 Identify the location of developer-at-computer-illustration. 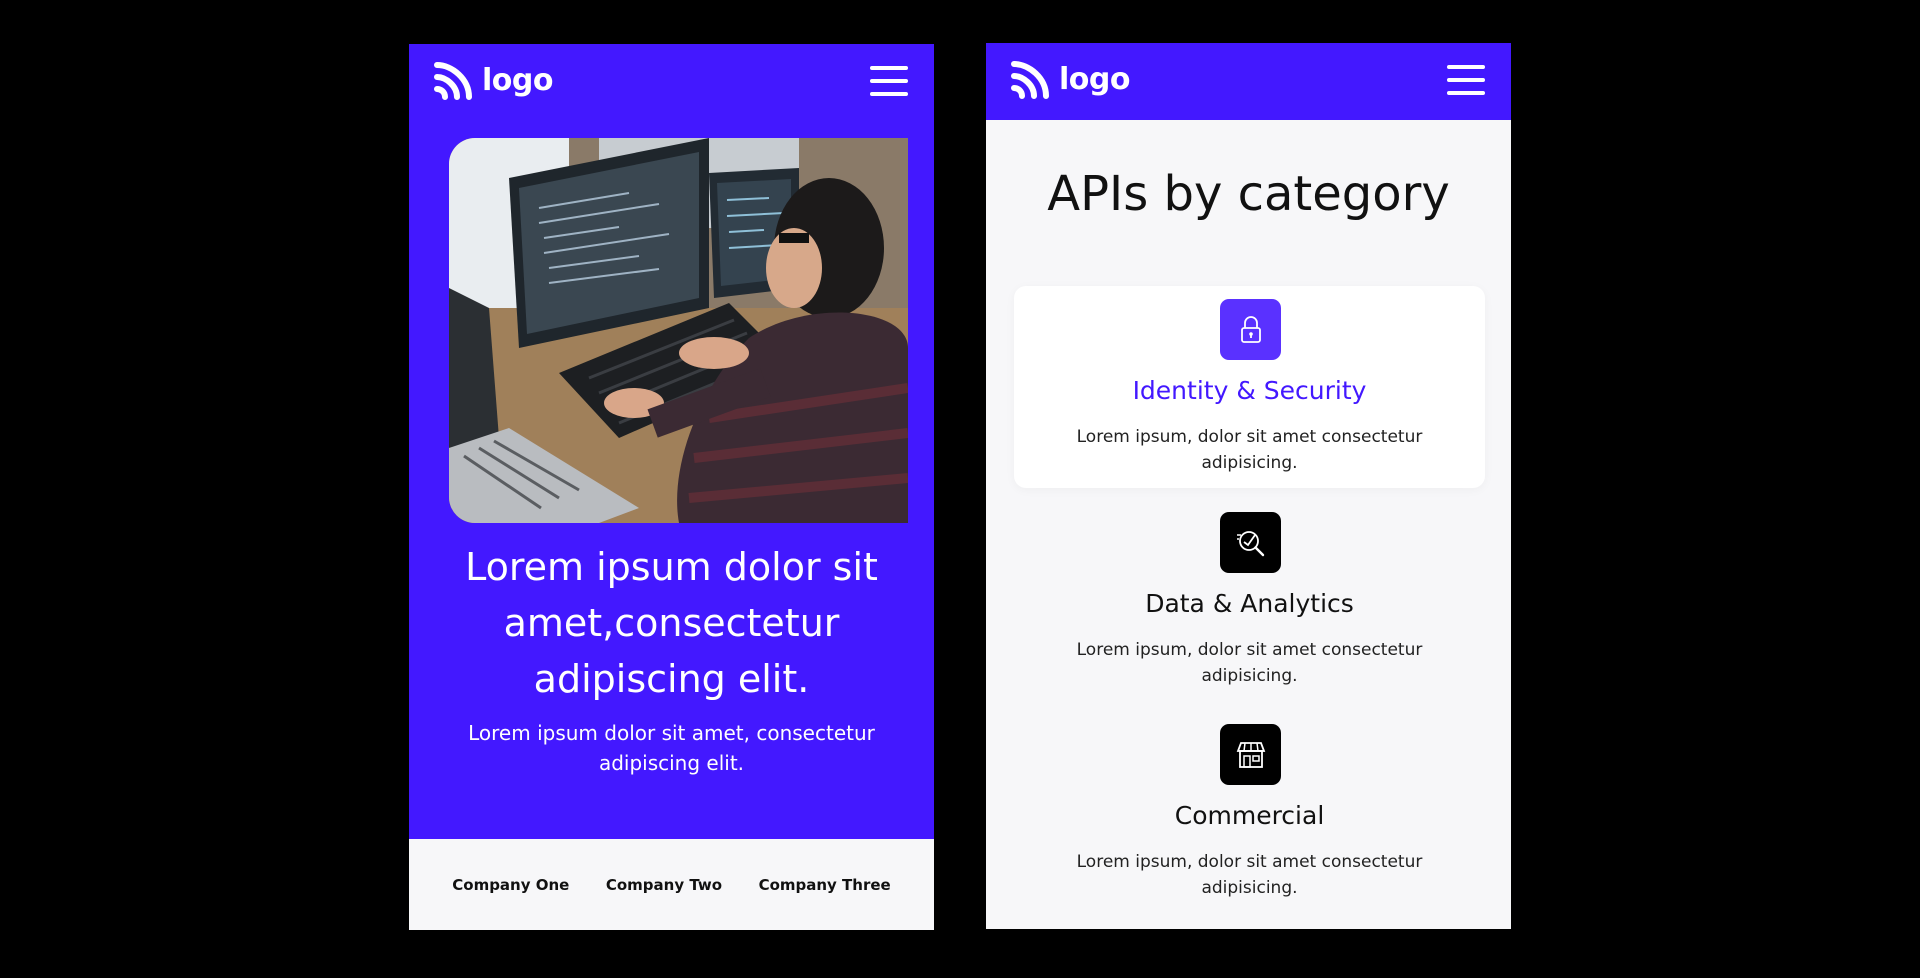
(678, 330).